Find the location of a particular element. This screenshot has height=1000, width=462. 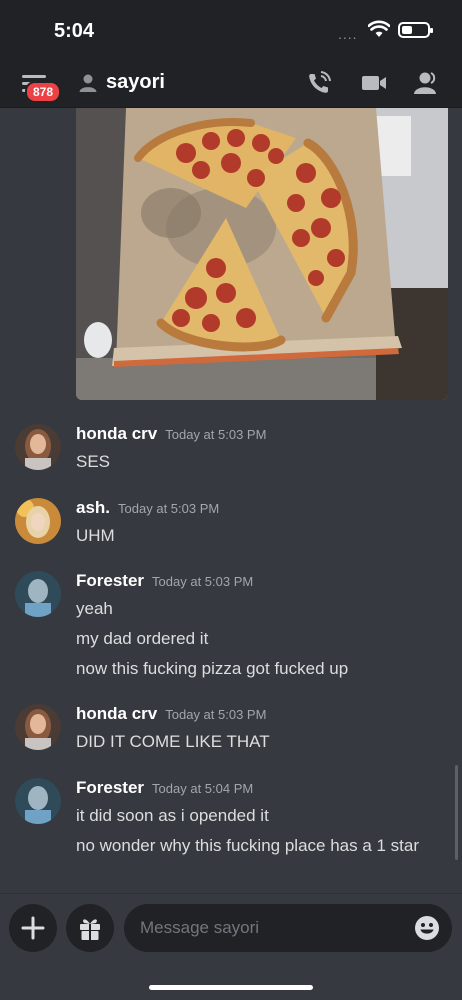

message-text: SES is located at coordinates (93, 461).